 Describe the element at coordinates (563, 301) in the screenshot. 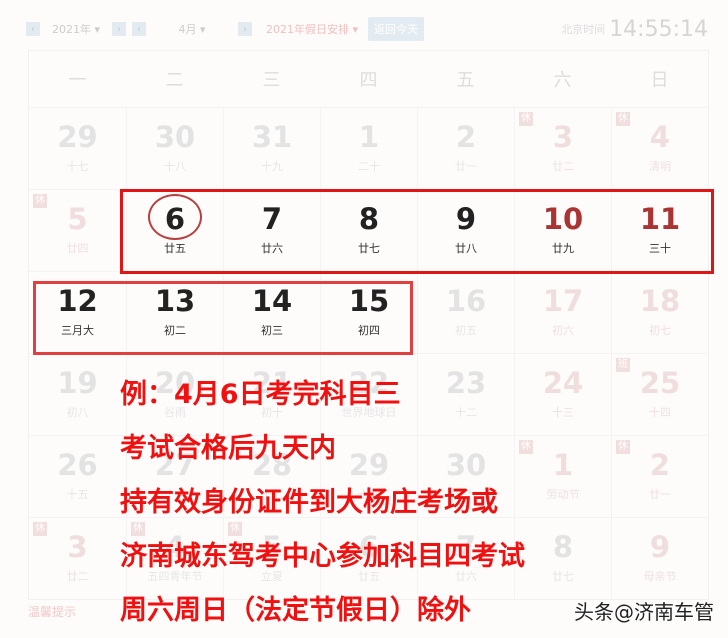

I see `day-number: 17` at that location.